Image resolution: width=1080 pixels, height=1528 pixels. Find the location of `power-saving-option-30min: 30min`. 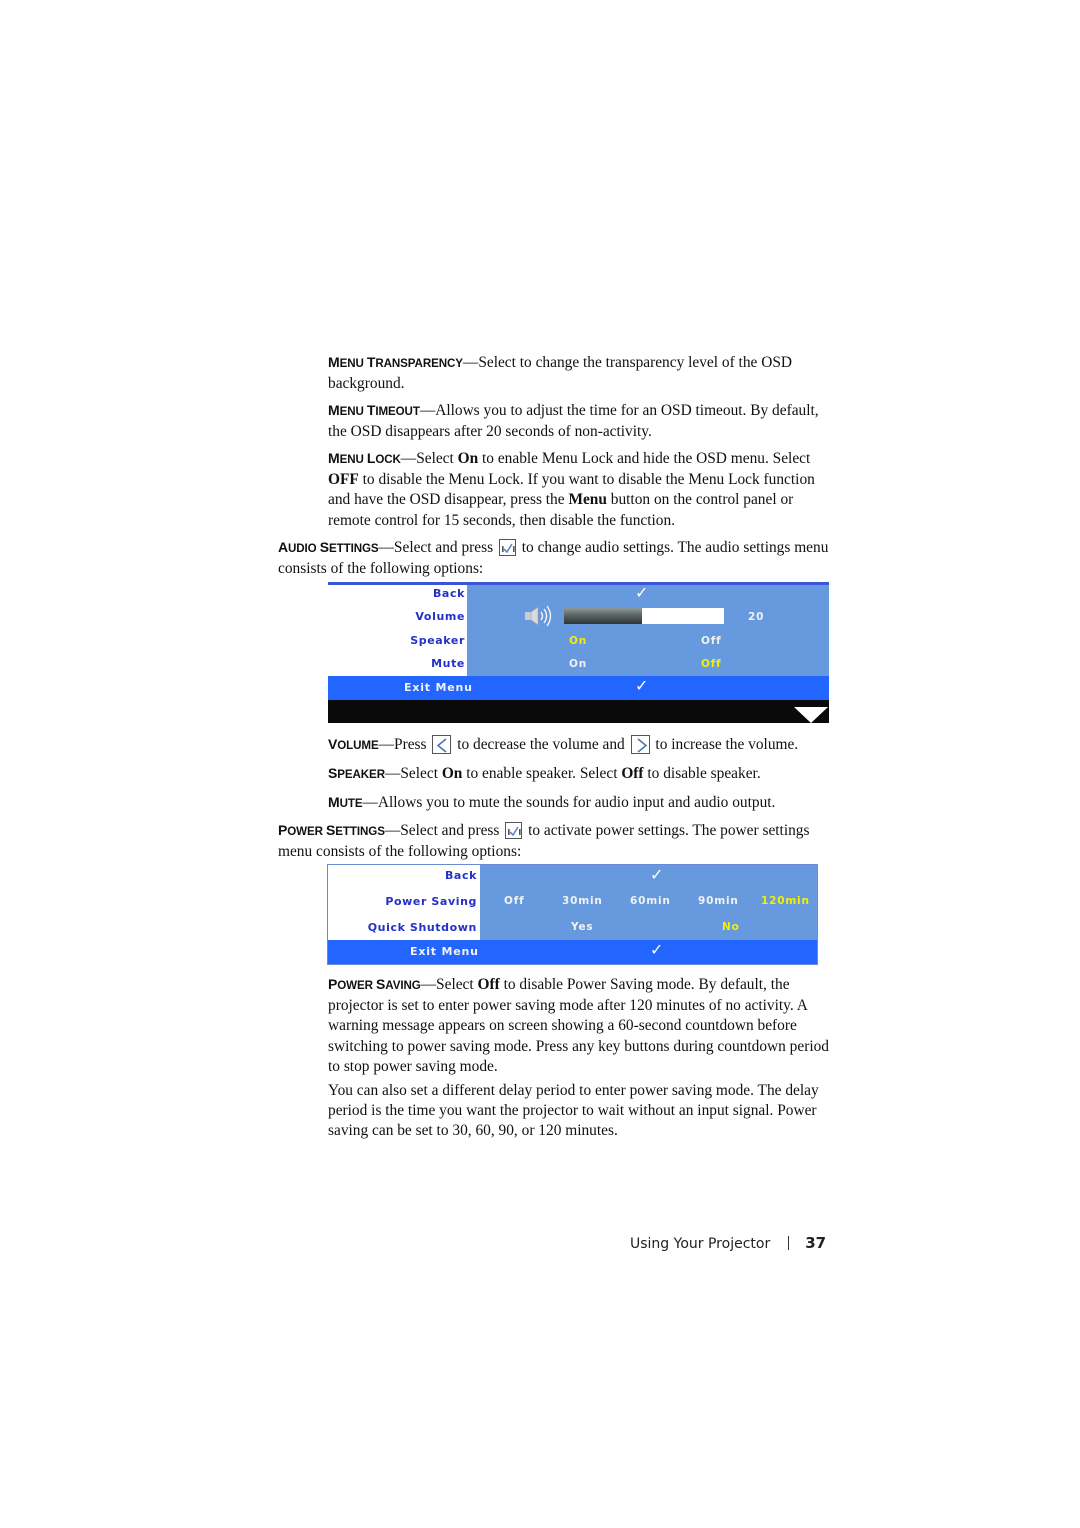

power-saving-option-30min: 30min is located at coordinates (582, 901).